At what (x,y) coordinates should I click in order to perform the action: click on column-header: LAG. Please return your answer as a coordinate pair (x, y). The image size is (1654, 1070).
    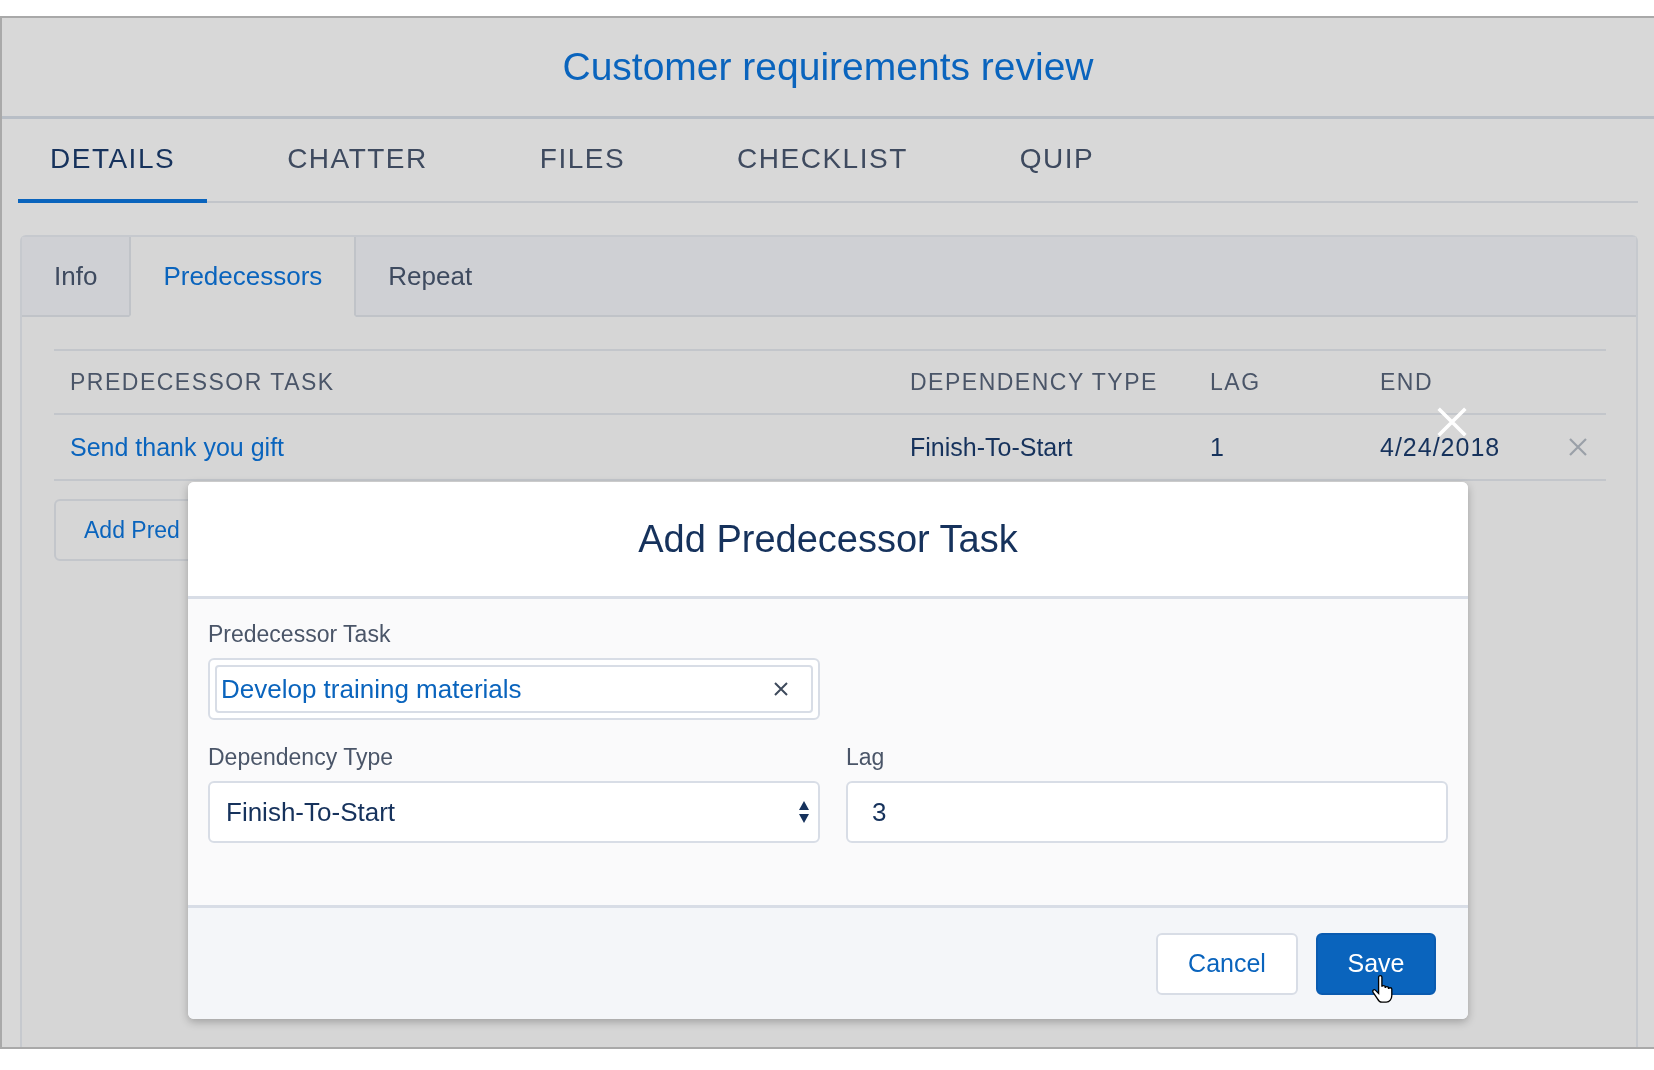
    Looking at the image, I should click on (1236, 382).